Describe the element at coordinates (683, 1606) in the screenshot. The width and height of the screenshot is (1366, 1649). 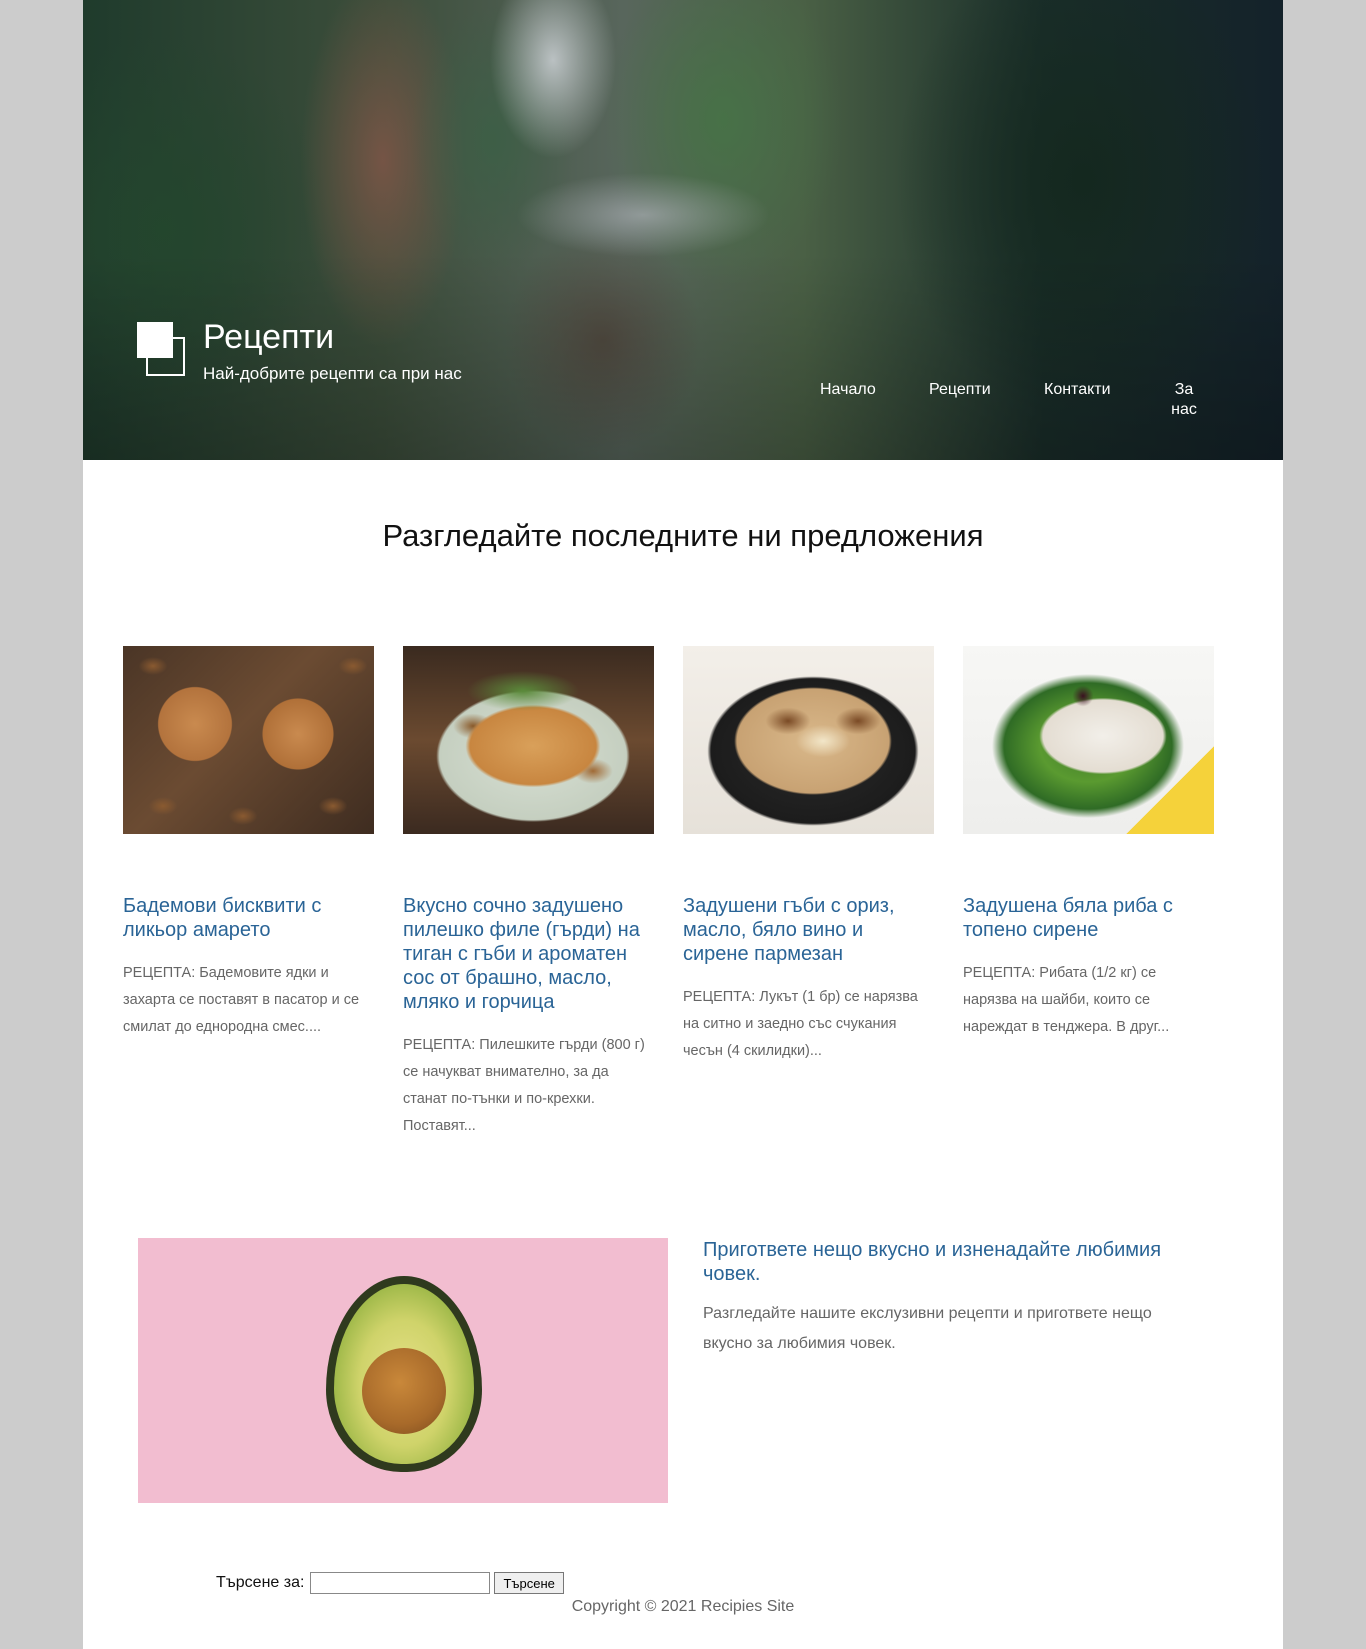
I see `copyright-text: Copyright © 2021 Recipies Site` at that location.